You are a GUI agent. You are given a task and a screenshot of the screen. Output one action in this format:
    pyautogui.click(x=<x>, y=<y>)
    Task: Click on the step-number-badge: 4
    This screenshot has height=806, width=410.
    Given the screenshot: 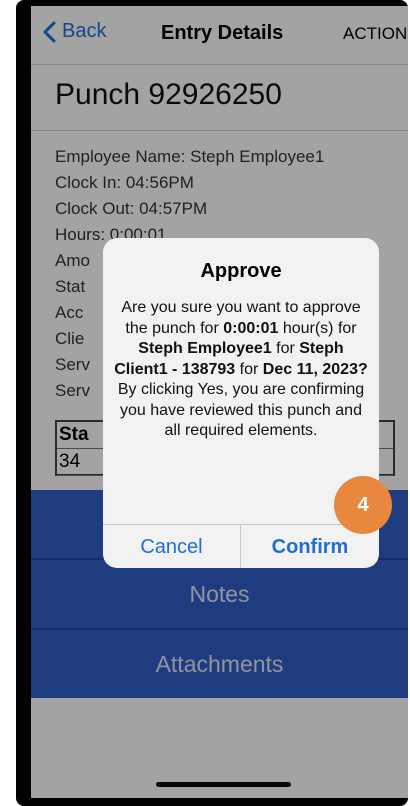 What is the action you would take?
    pyautogui.click(x=363, y=505)
    